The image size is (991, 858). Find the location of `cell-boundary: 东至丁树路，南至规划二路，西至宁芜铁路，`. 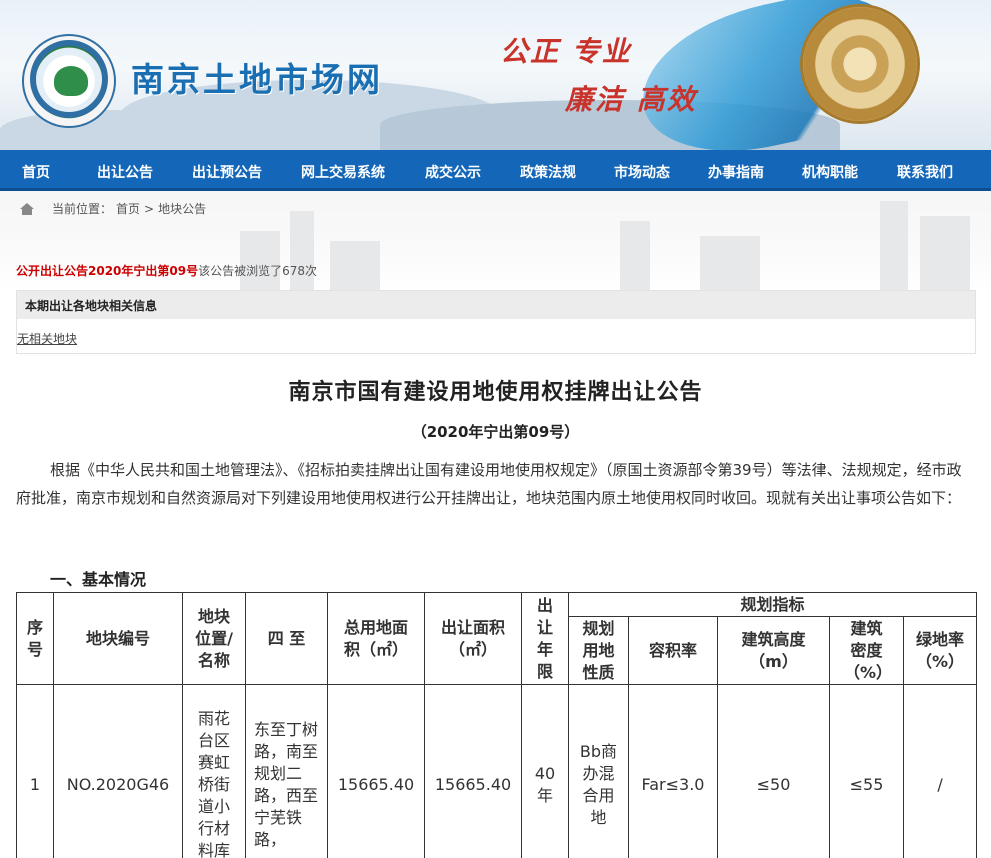

cell-boundary: 东至丁树路，南至规划二路，西至宁芜铁路， is located at coordinates (286, 771).